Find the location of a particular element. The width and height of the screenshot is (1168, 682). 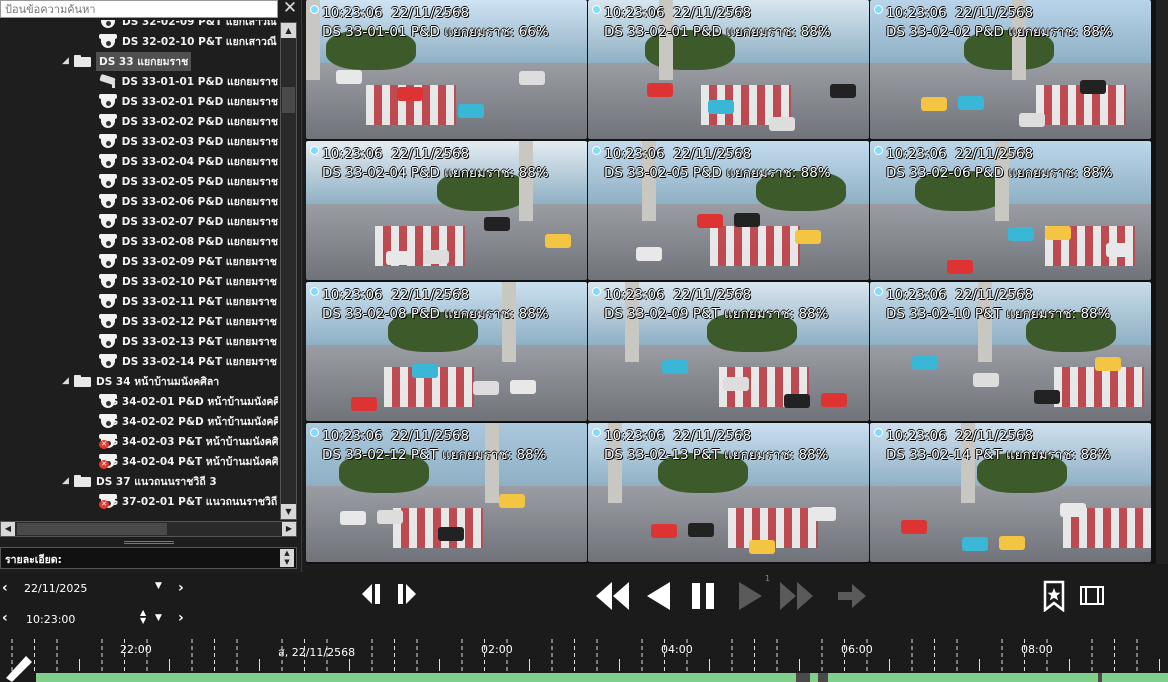

tree-camera-item: DS 33-02-05 P&D แยกยมราช is located at coordinates (139, 181).